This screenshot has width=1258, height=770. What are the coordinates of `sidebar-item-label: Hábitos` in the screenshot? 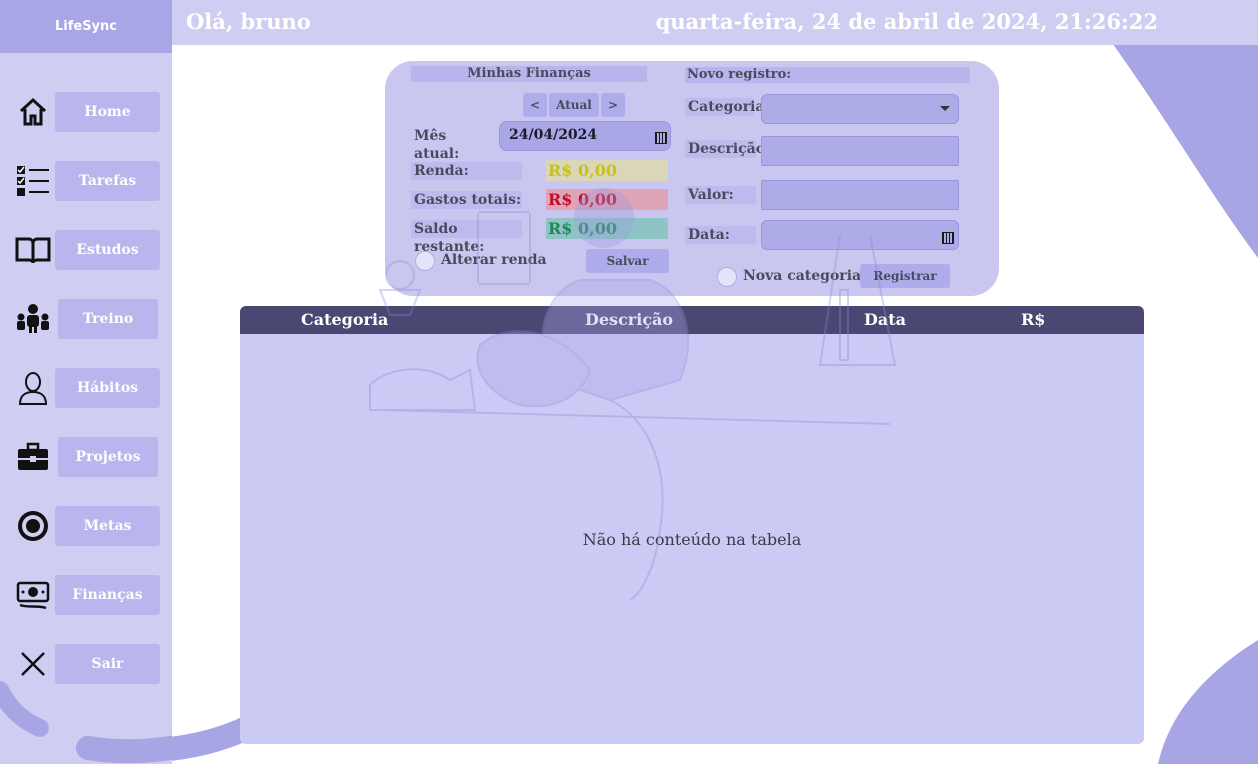 It's located at (107, 388).